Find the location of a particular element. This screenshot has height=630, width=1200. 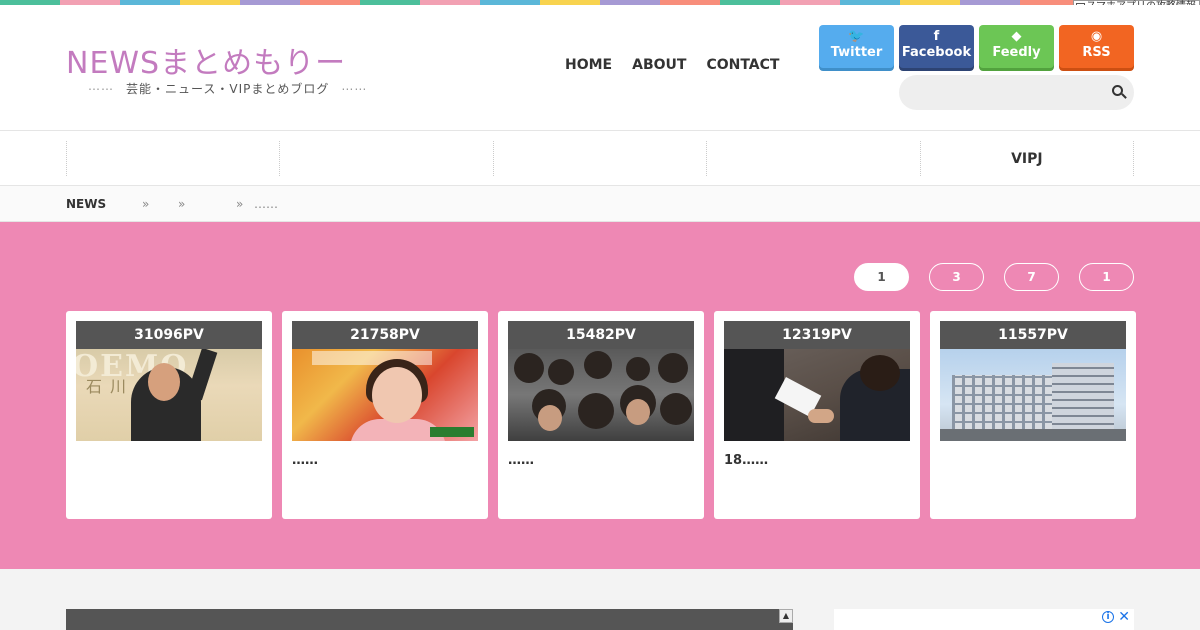

tagline-dots-left: ⋯⋯ is located at coordinates (101, 89).